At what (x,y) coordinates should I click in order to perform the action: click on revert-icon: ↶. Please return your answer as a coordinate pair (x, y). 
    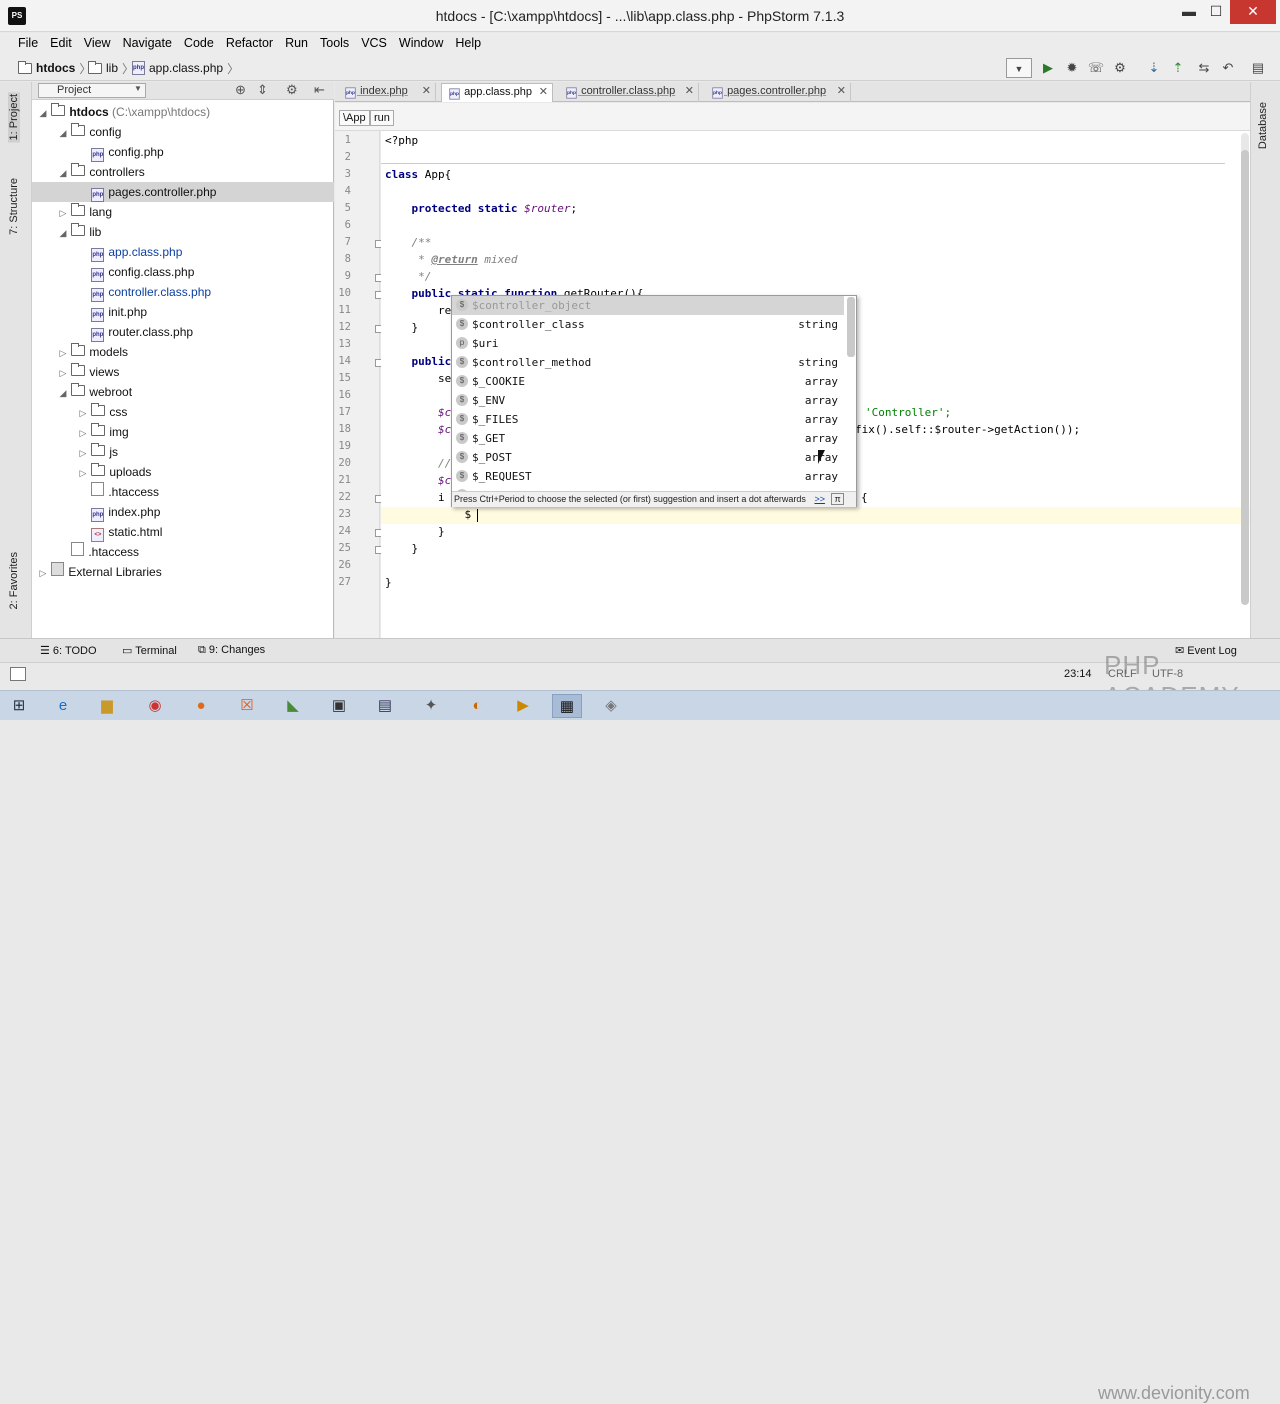
    Looking at the image, I should click on (1228, 68).